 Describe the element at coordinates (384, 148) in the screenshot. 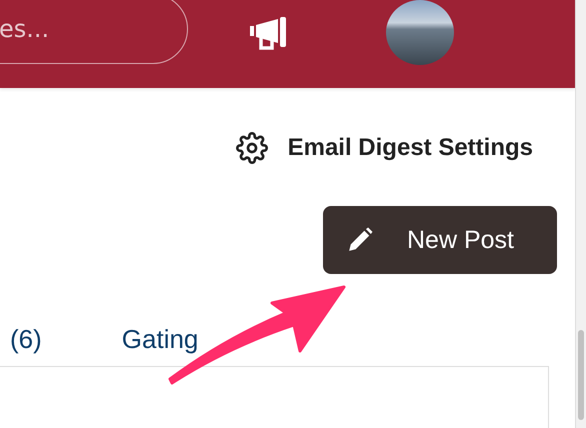

I see `email-digest-settings-link: Email Digest Settings` at that location.